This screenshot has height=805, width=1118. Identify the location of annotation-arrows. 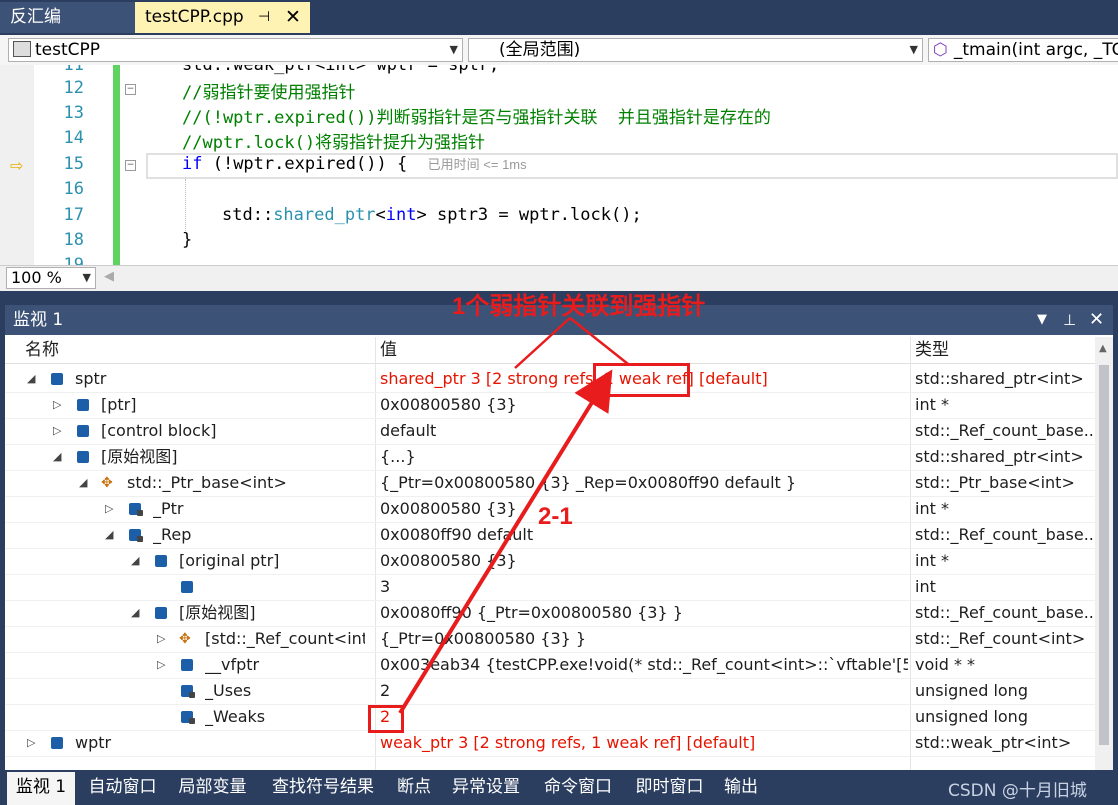
(513, 516).